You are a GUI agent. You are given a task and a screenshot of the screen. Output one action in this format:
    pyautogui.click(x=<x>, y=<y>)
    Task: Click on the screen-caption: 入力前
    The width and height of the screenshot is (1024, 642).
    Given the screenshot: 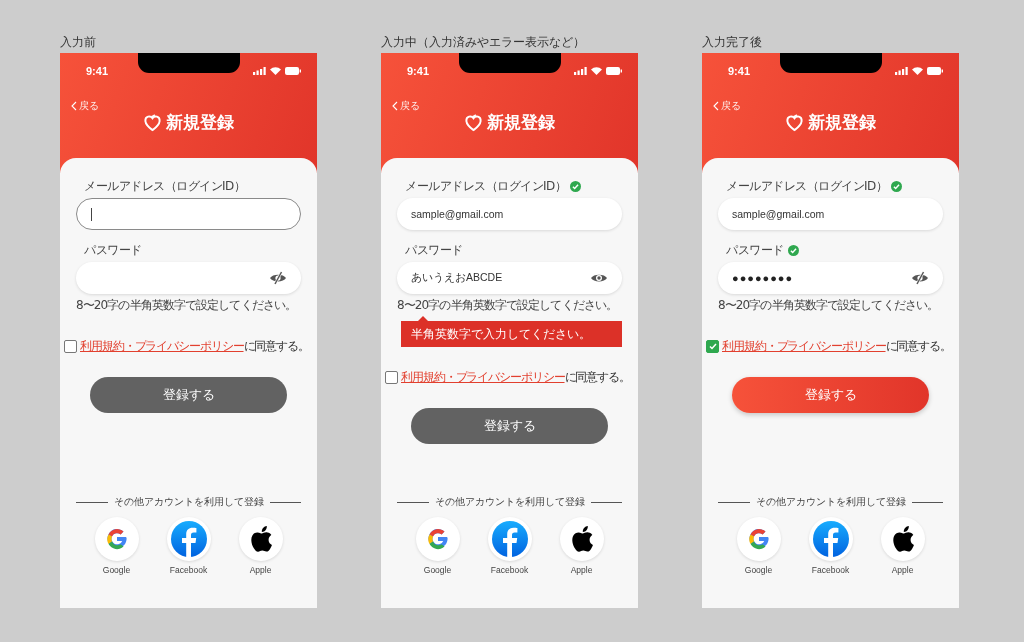 What is the action you would take?
    pyautogui.click(x=78, y=42)
    